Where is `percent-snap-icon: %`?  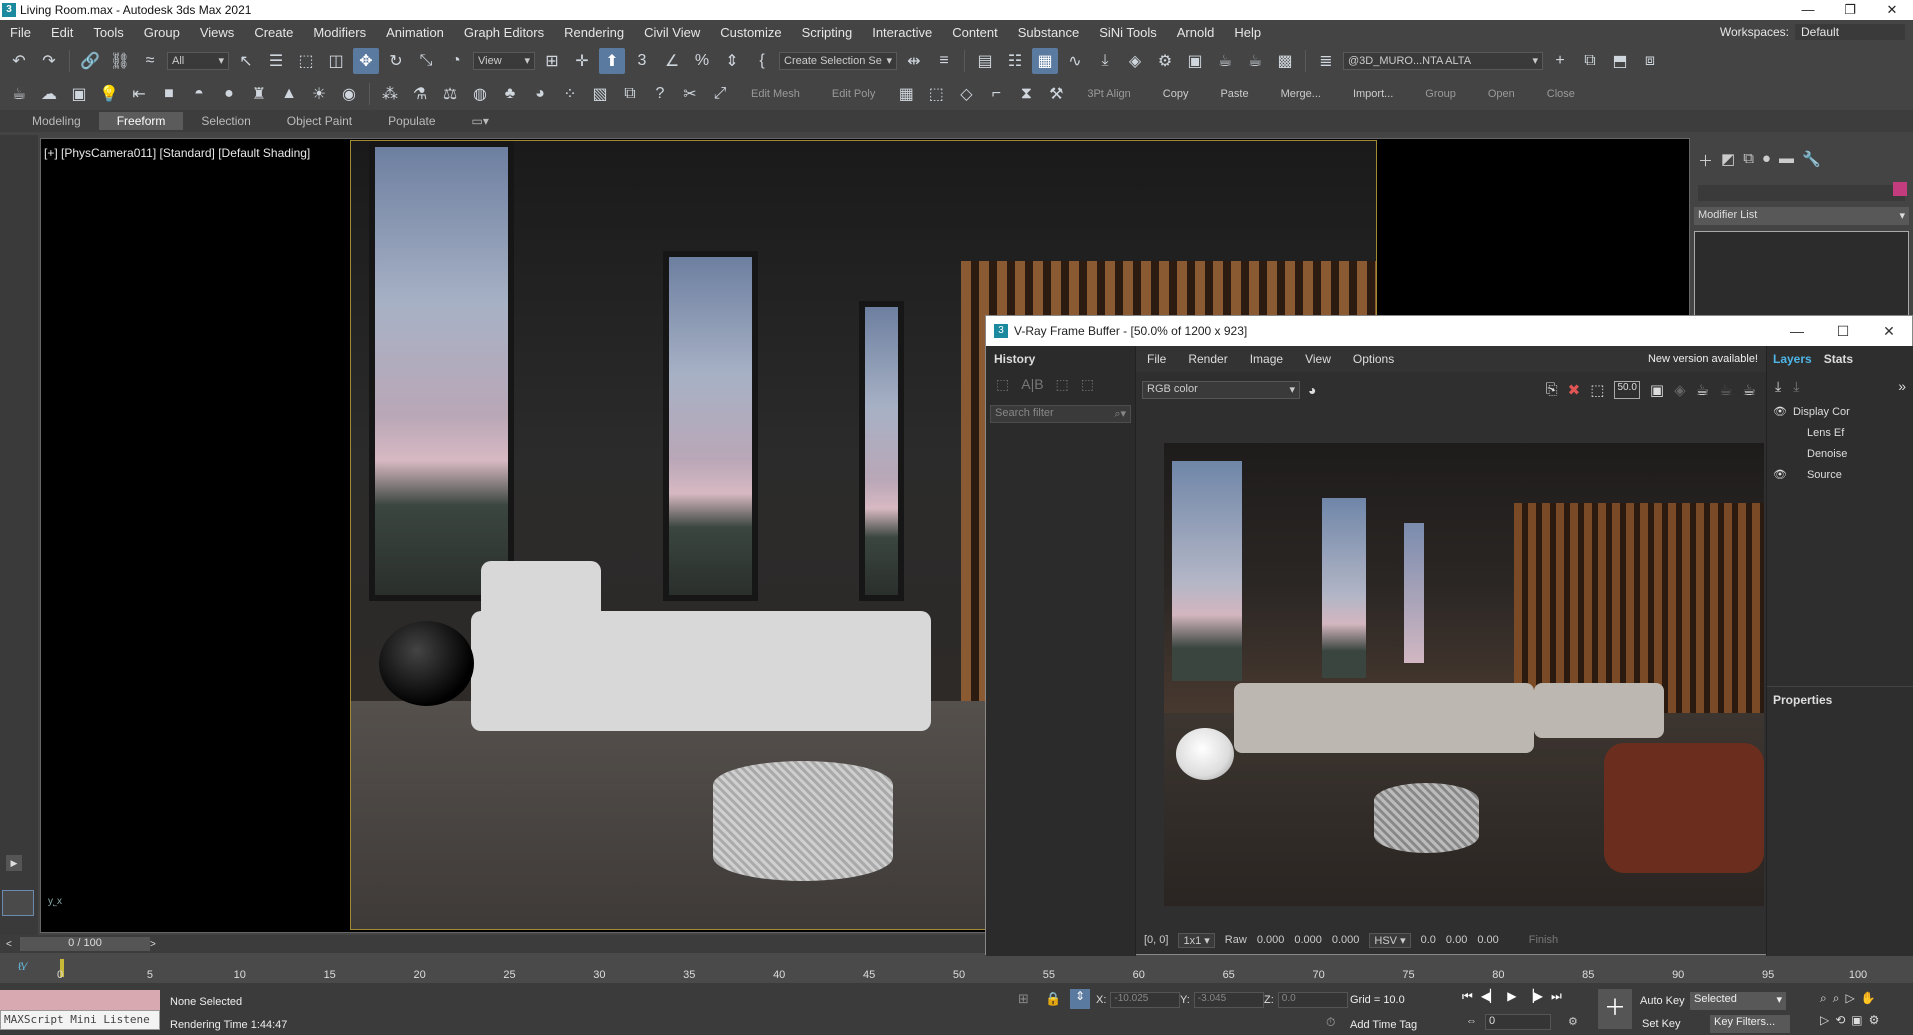
percent-snap-icon: % is located at coordinates (702, 61).